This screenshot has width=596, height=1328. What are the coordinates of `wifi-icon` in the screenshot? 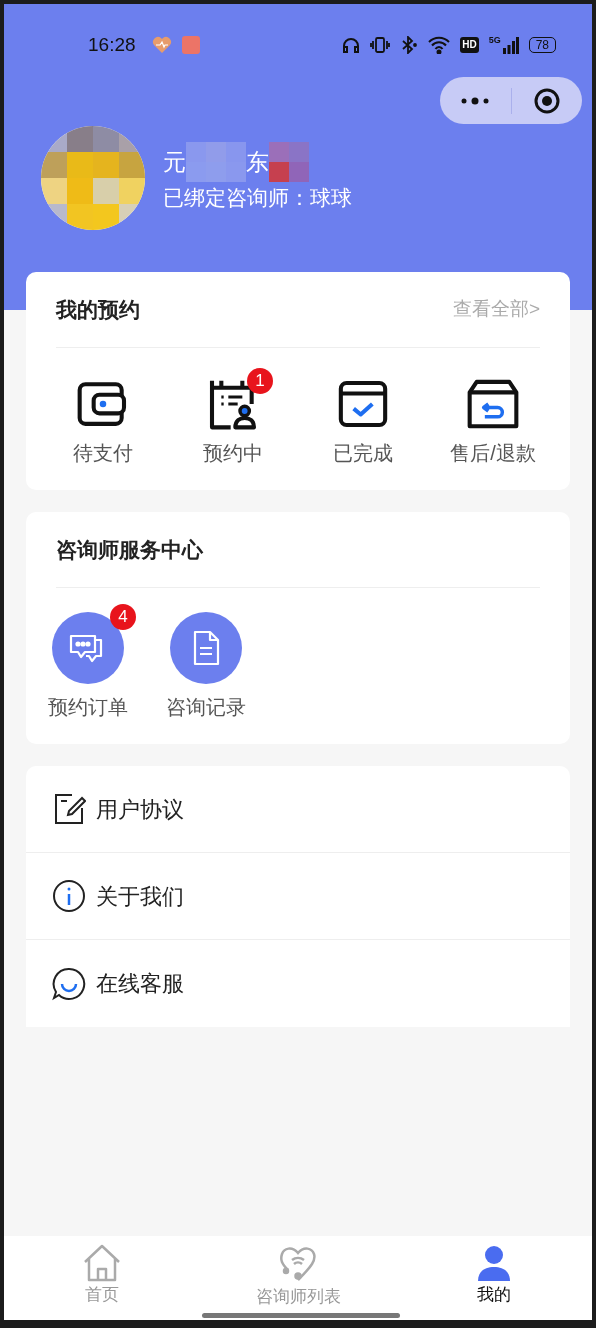 It's located at (439, 45).